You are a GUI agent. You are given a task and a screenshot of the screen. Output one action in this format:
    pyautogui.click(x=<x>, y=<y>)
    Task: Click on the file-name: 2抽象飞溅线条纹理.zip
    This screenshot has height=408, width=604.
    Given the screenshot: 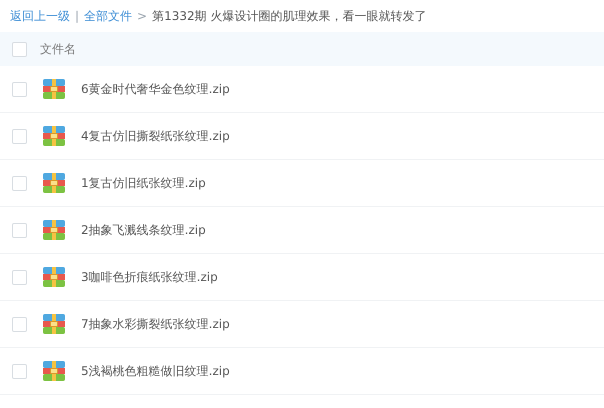 What is the action you would take?
    pyautogui.click(x=143, y=230)
    